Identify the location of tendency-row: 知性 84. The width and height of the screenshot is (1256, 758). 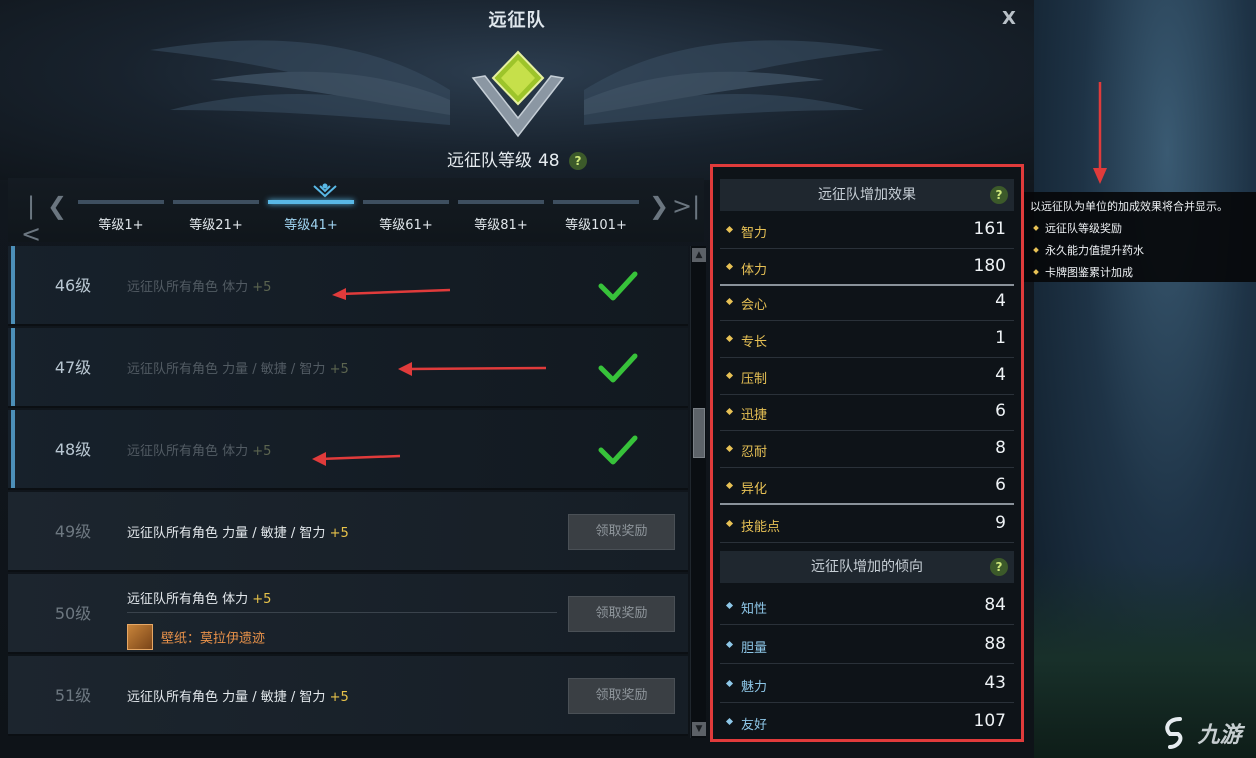
(867, 607).